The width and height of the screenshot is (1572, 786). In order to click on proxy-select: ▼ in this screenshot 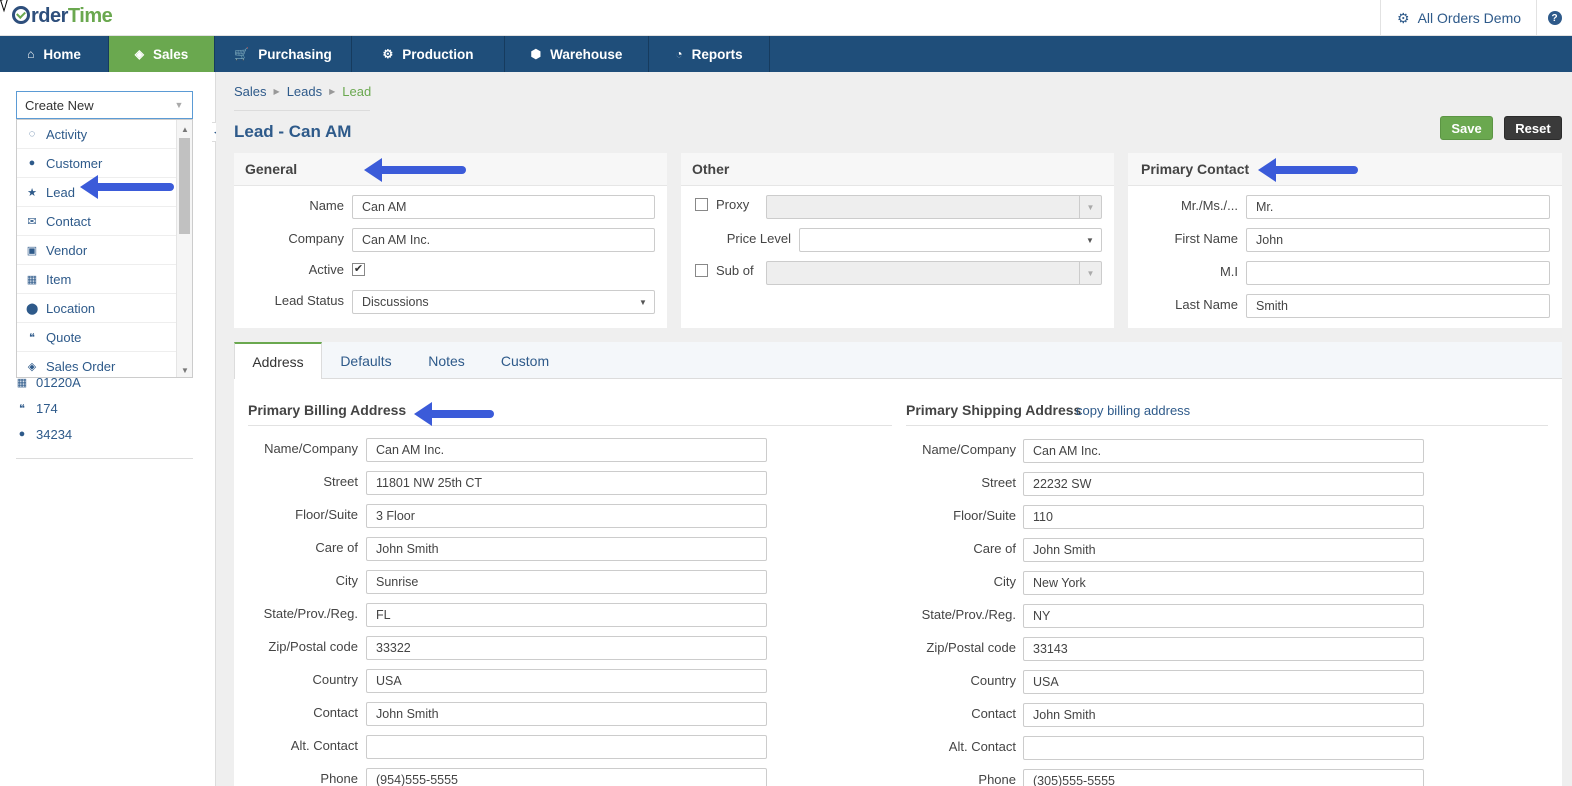, I will do `click(934, 207)`.